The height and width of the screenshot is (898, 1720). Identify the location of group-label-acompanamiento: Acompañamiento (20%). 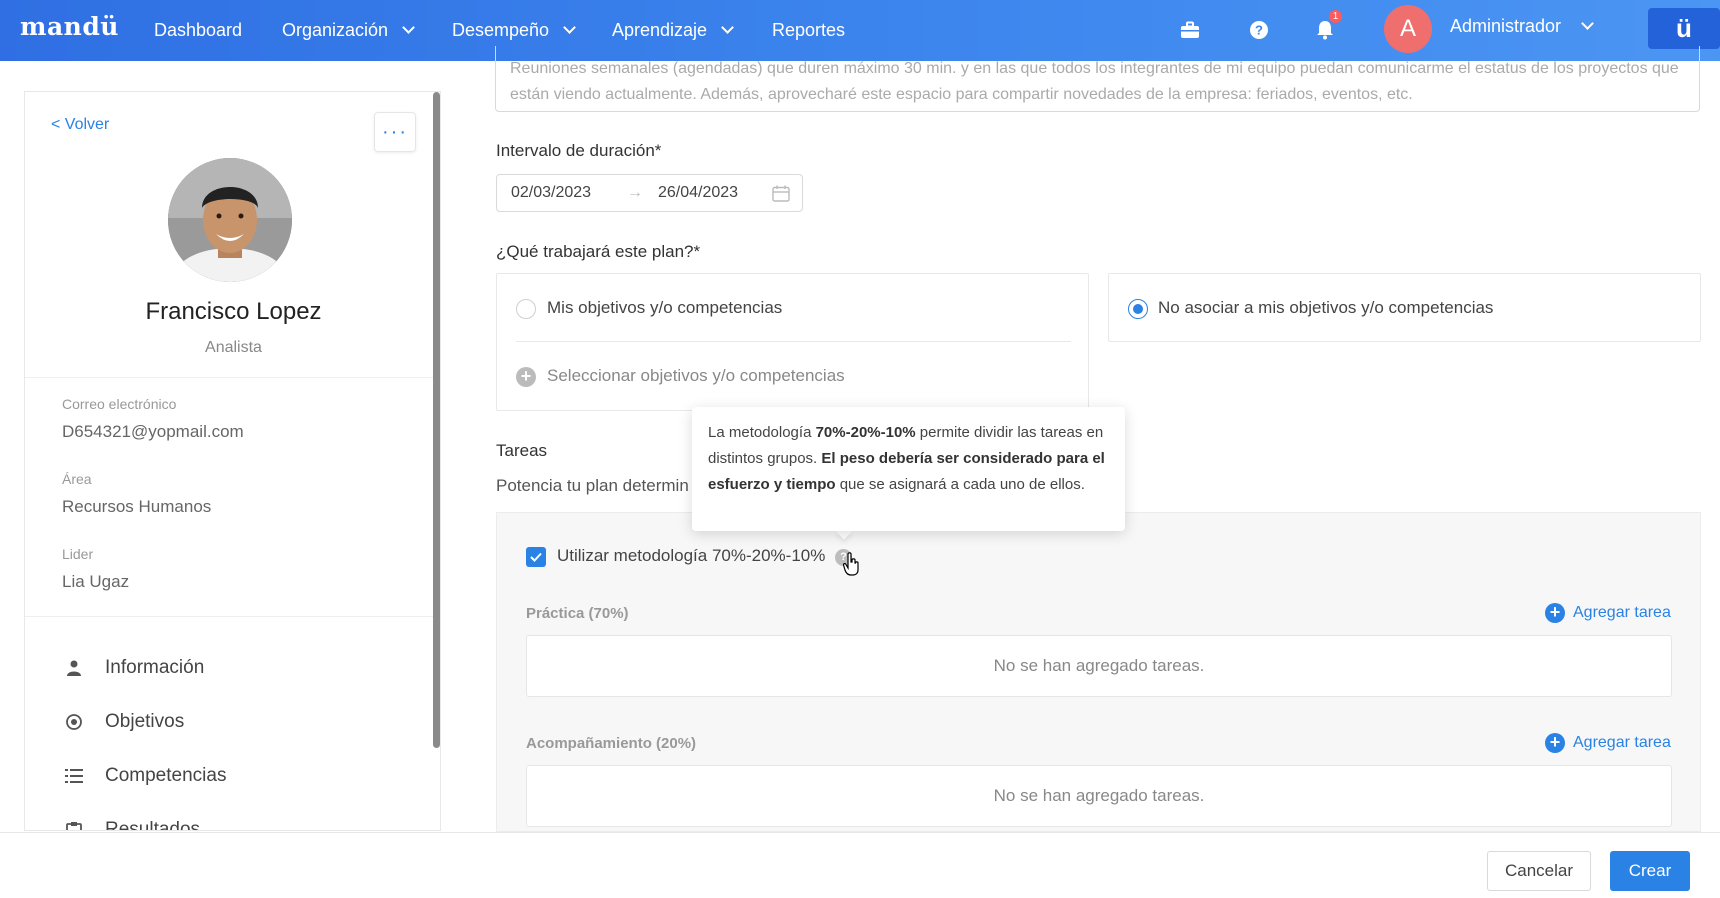
(611, 743).